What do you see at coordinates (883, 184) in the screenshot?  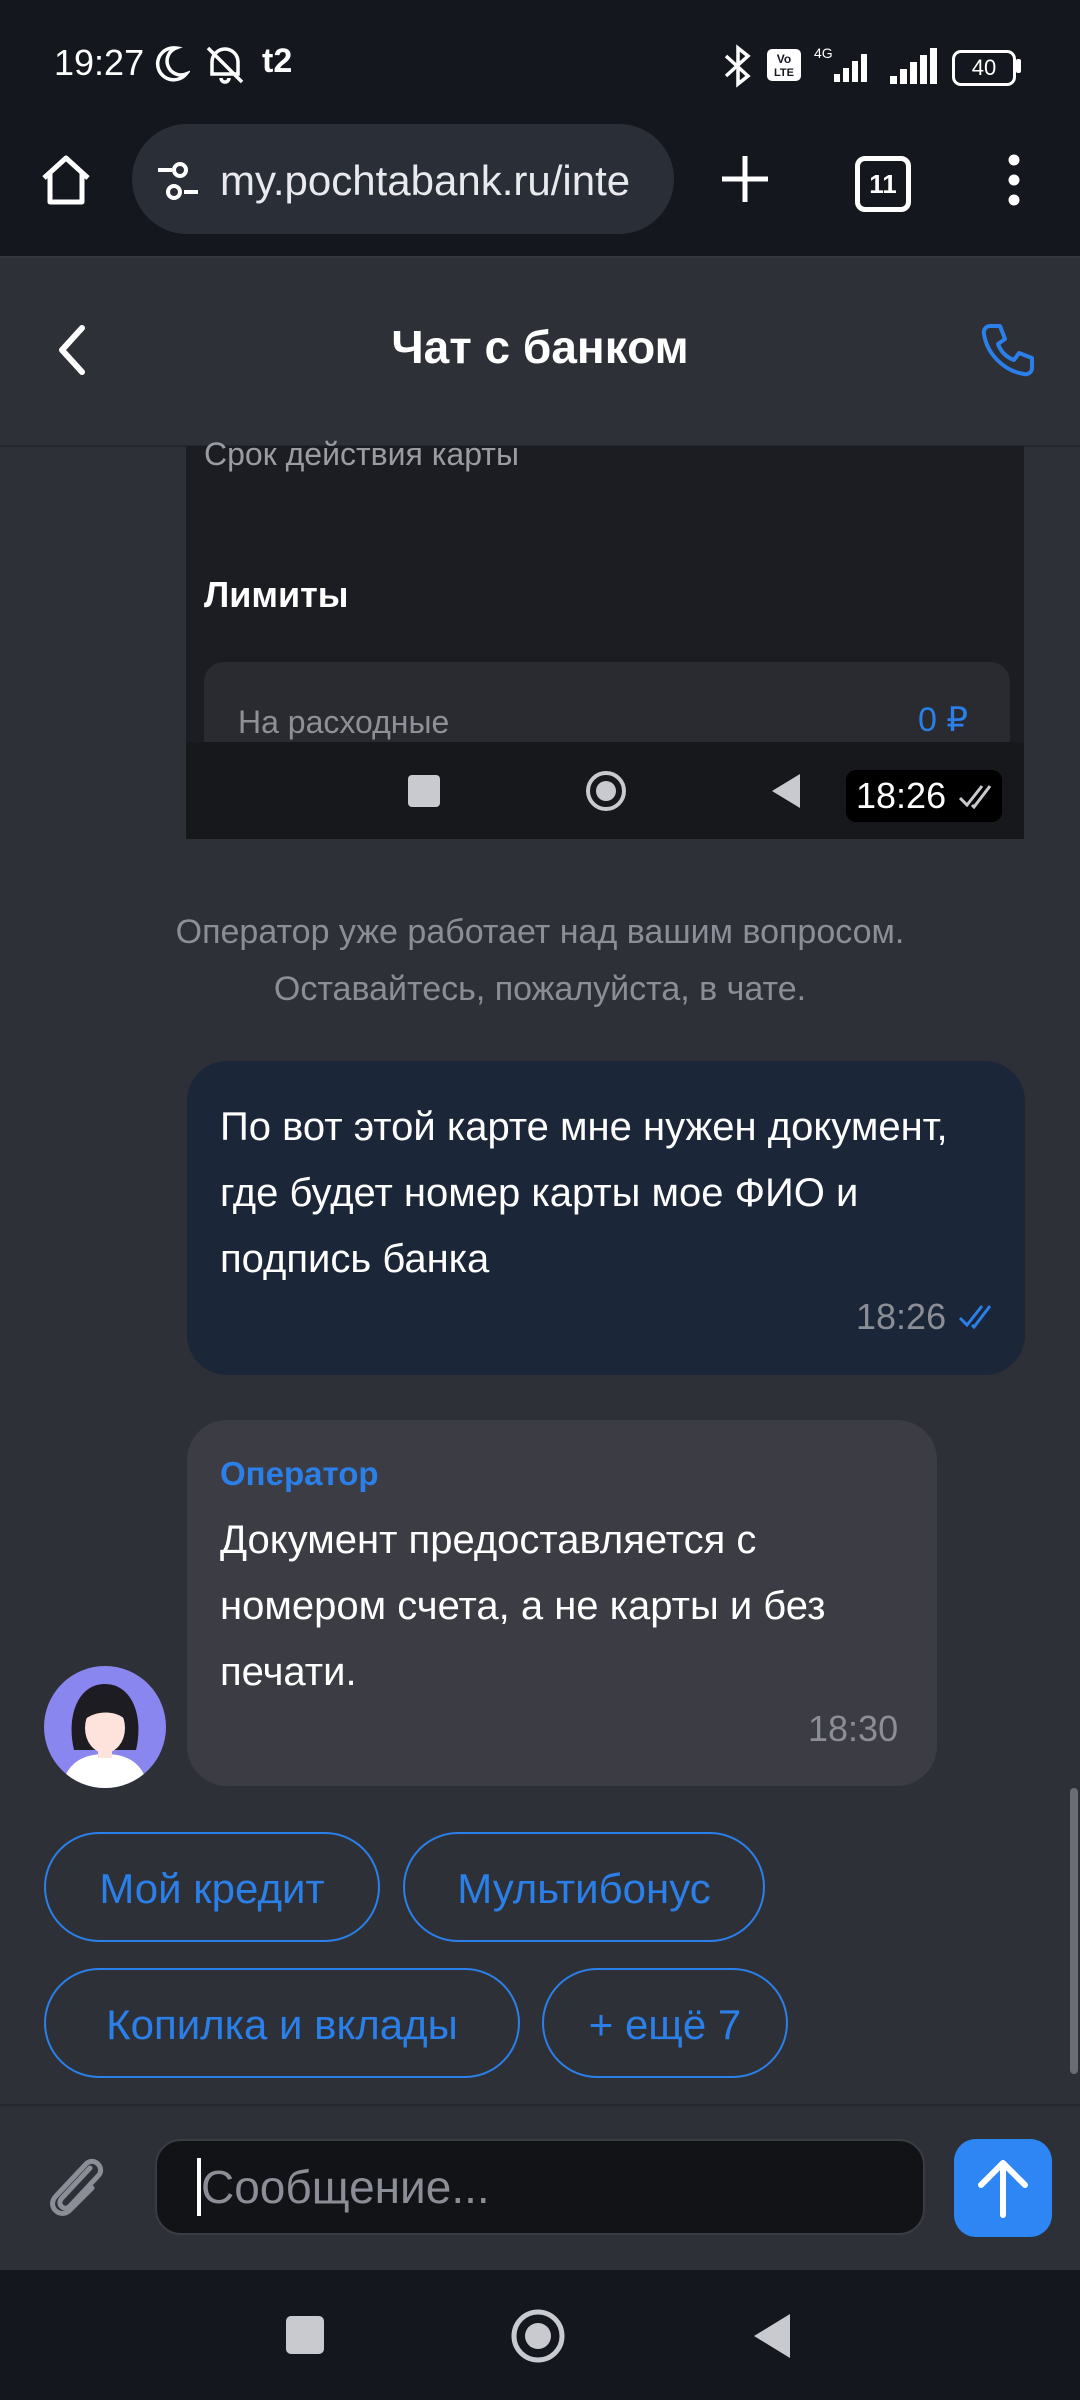 I see `tab-switcher-button: 11` at bounding box center [883, 184].